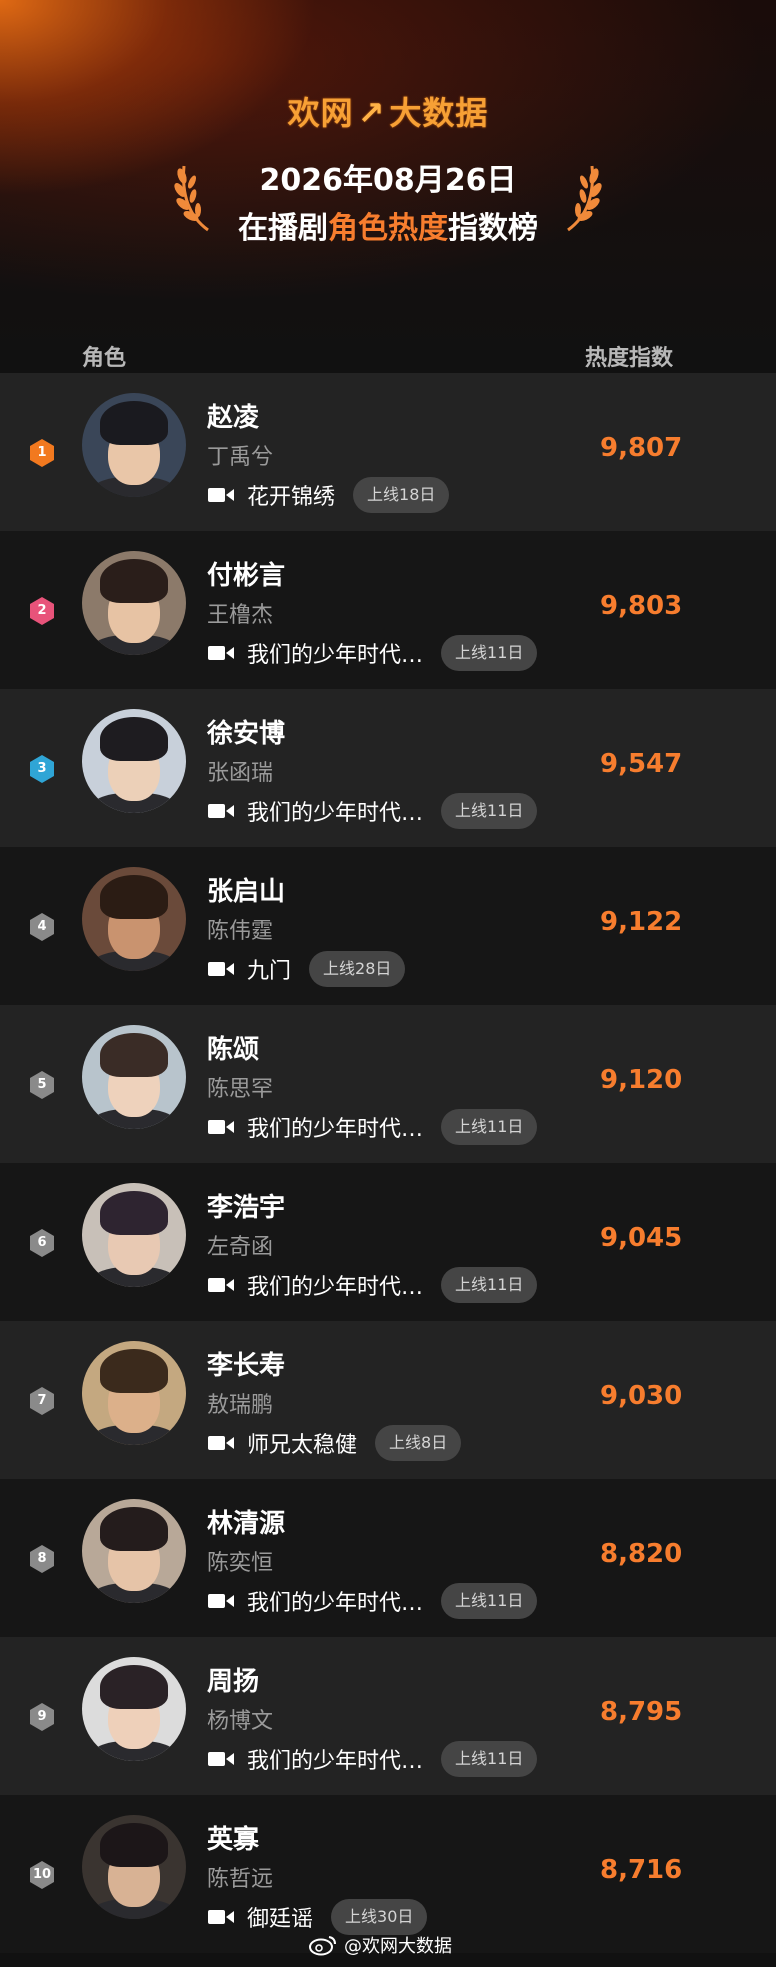  What do you see at coordinates (302, 1443) in the screenshot?
I see `show-title: 师兄太稳健` at bounding box center [302, 1443].